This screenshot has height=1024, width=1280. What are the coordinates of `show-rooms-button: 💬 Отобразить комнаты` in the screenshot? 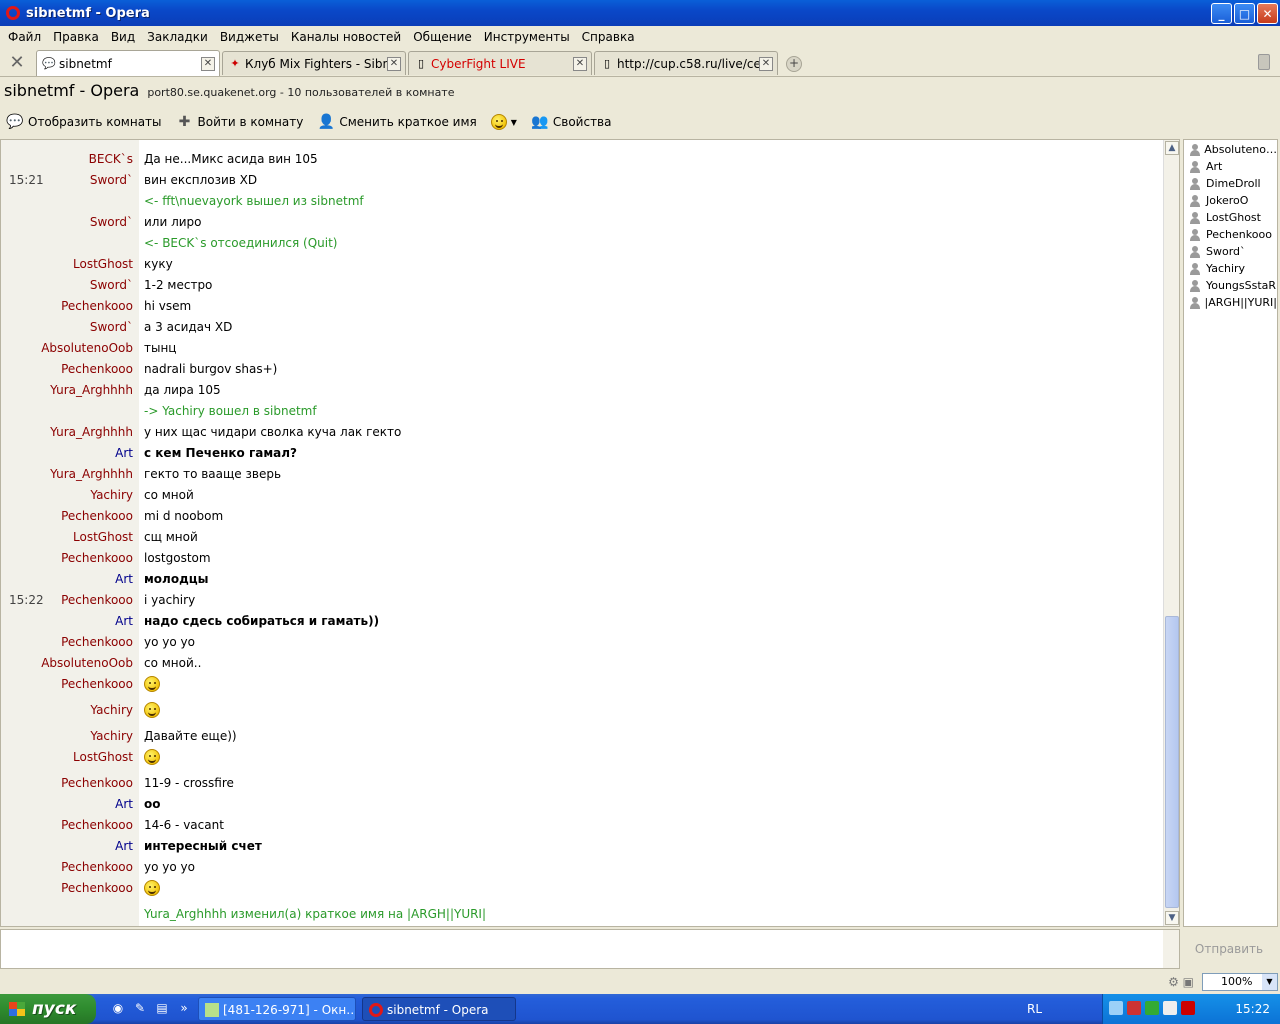 It's located at (83, 122).